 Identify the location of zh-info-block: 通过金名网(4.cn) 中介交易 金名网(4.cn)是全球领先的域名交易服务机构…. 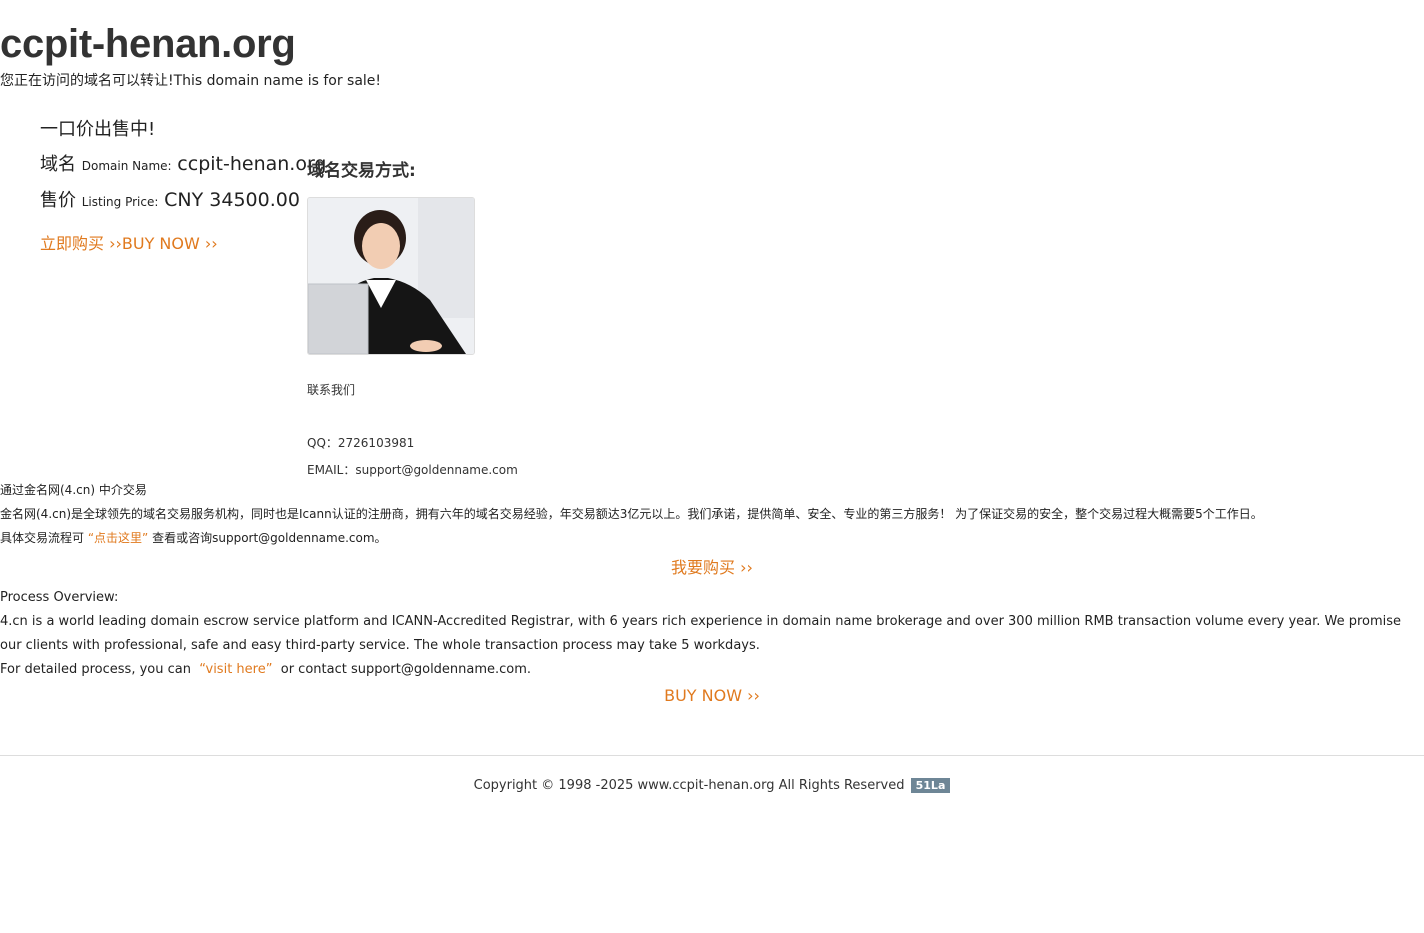
(631, 514).